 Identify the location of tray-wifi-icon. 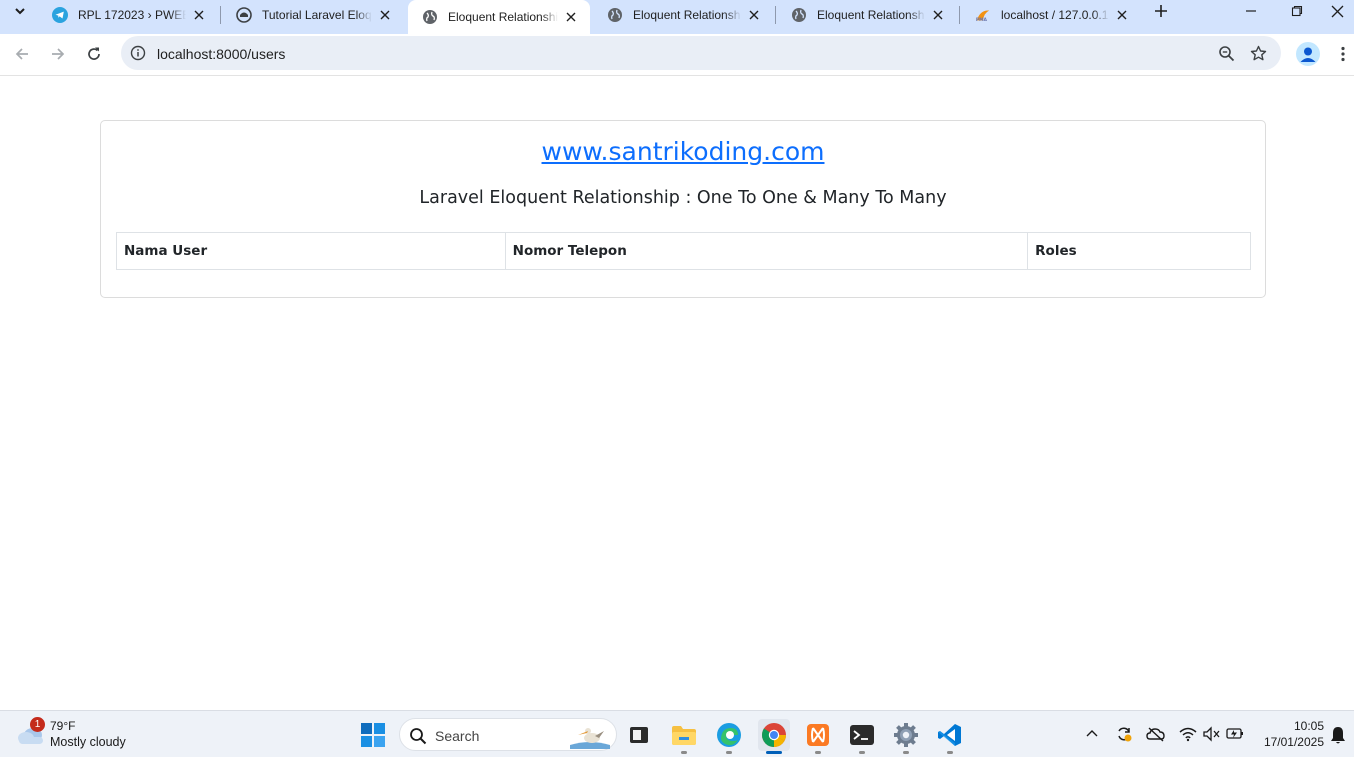
(1188, 734).